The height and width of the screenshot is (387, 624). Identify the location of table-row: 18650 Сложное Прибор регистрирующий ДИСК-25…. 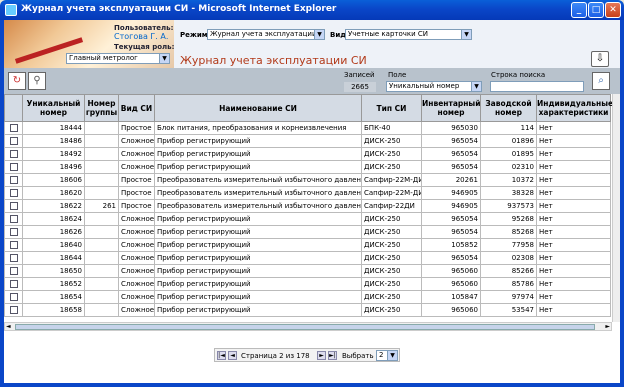
(307, 271).